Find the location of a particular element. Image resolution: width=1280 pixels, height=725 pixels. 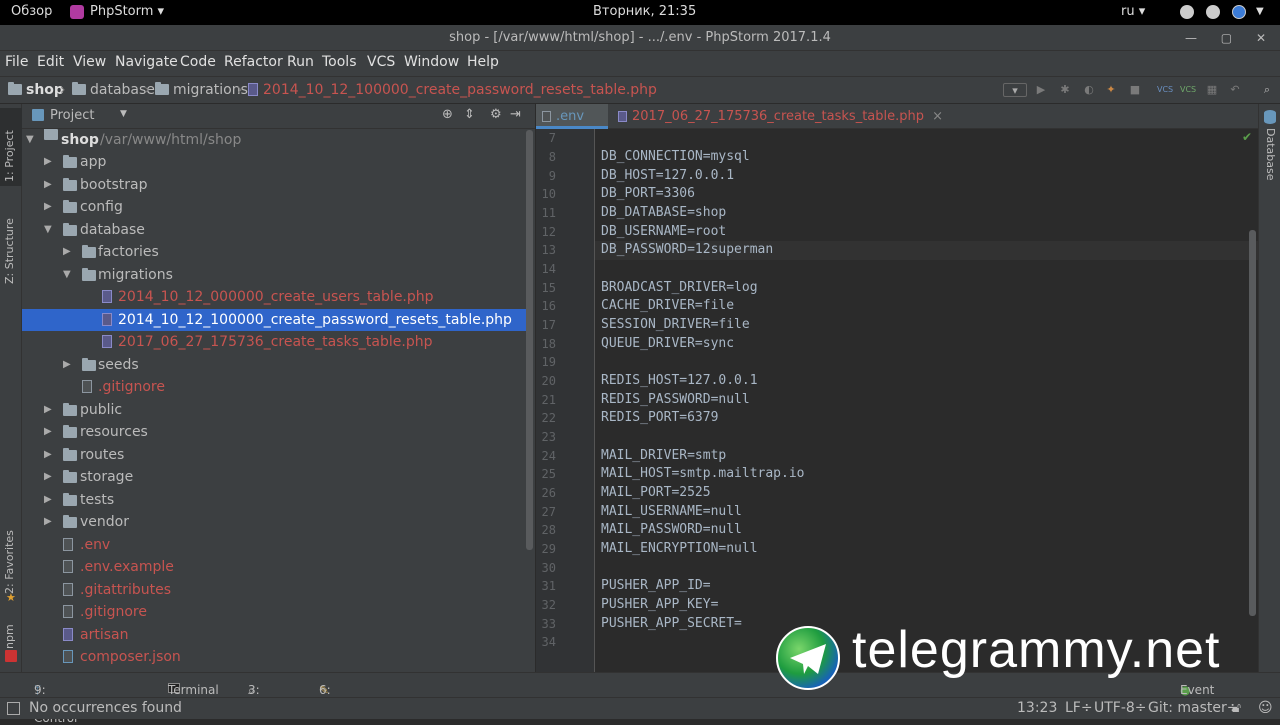

app-menu: PhpStorm ▾ is located at coordinates (127, 11).